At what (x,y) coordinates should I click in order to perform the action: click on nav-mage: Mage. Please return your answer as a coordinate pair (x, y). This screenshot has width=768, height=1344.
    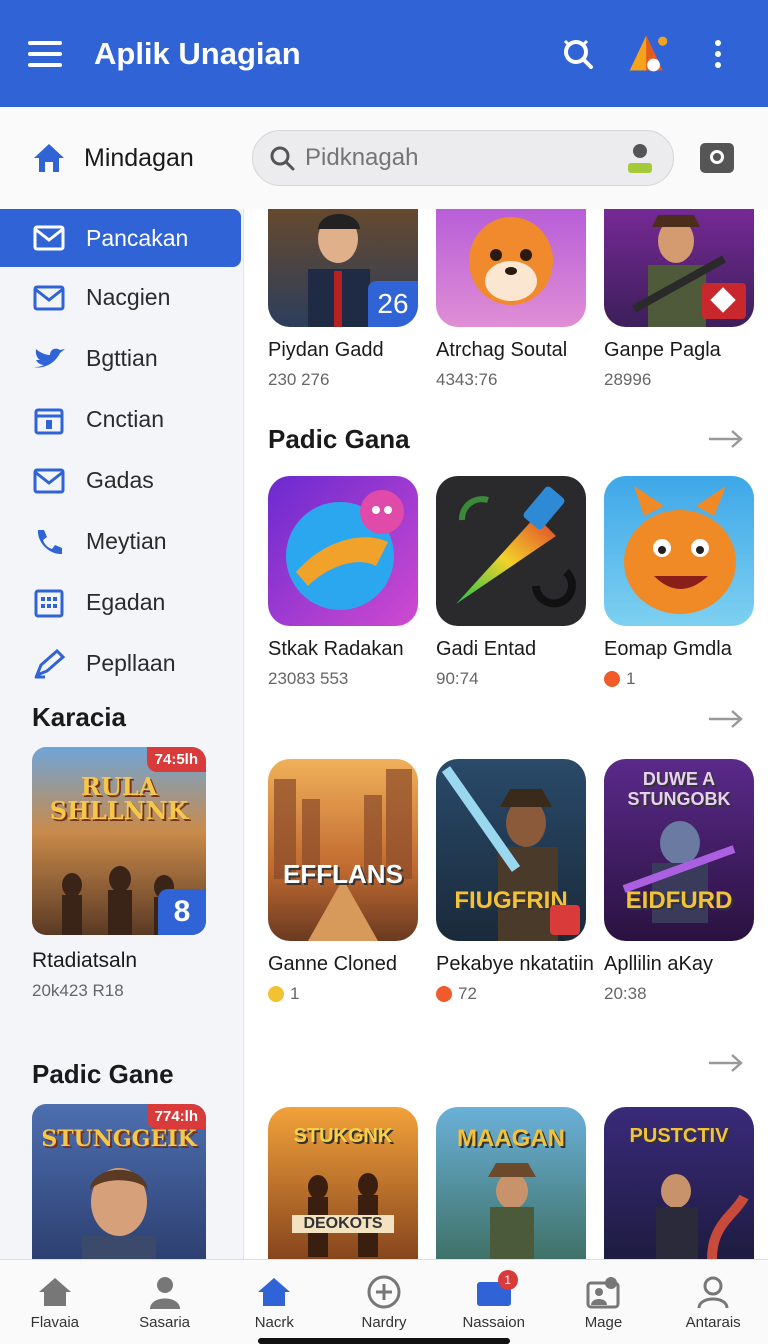
    Looking at the image, I should click on (604, 1302).